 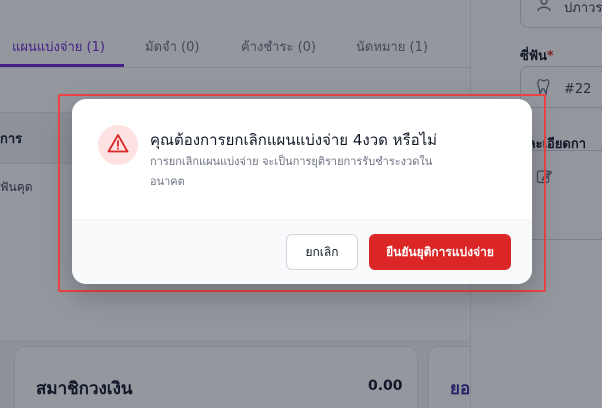 I want to click on warning-badge, so click(x=118, y=145).